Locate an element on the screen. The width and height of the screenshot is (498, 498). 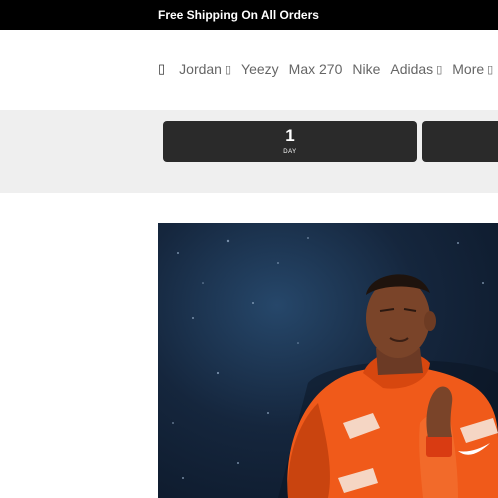
countdown-days-value: 1 is located at coordinates (290, 135).